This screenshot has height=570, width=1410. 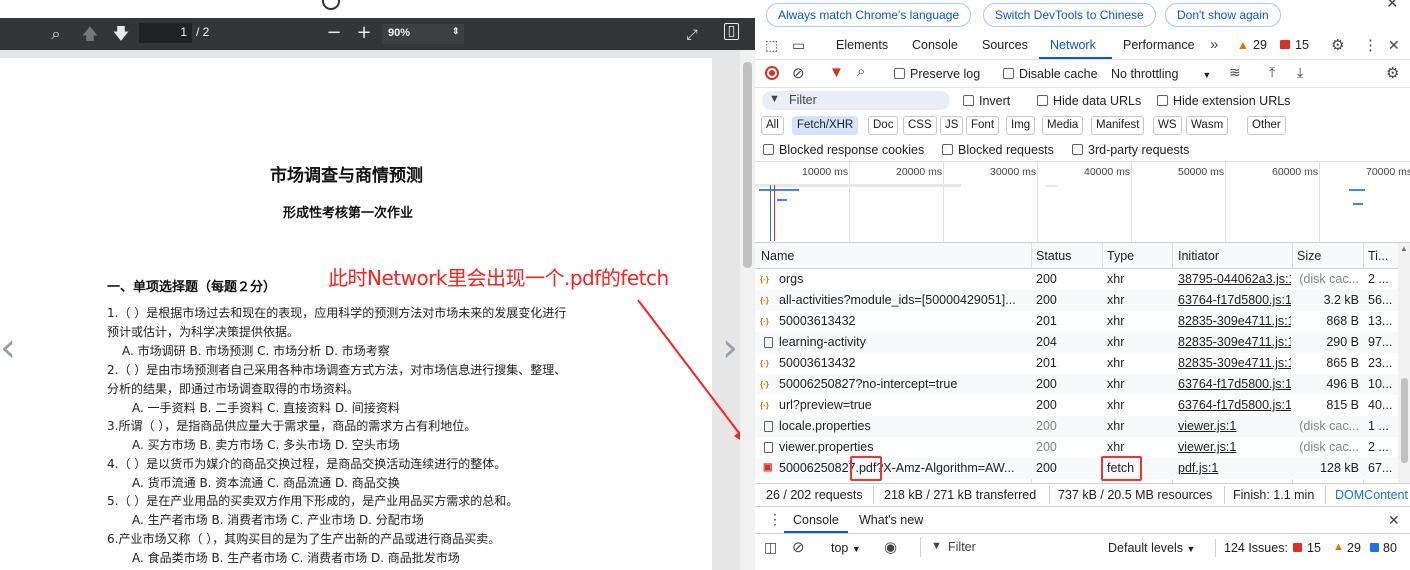 What do you see at coordinates (1050, 74) in the screenshot?
I see `disable-cache-checkbox: Disable cache` at bounding box center [1050, 74].